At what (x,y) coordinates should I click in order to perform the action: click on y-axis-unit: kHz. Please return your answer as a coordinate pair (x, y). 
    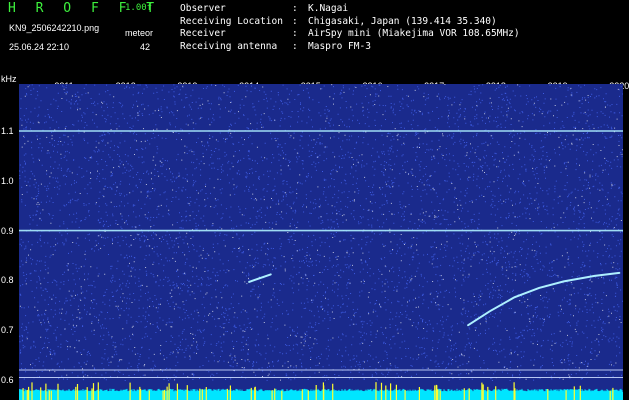
    Looking at the image, I should click on (9, 79).